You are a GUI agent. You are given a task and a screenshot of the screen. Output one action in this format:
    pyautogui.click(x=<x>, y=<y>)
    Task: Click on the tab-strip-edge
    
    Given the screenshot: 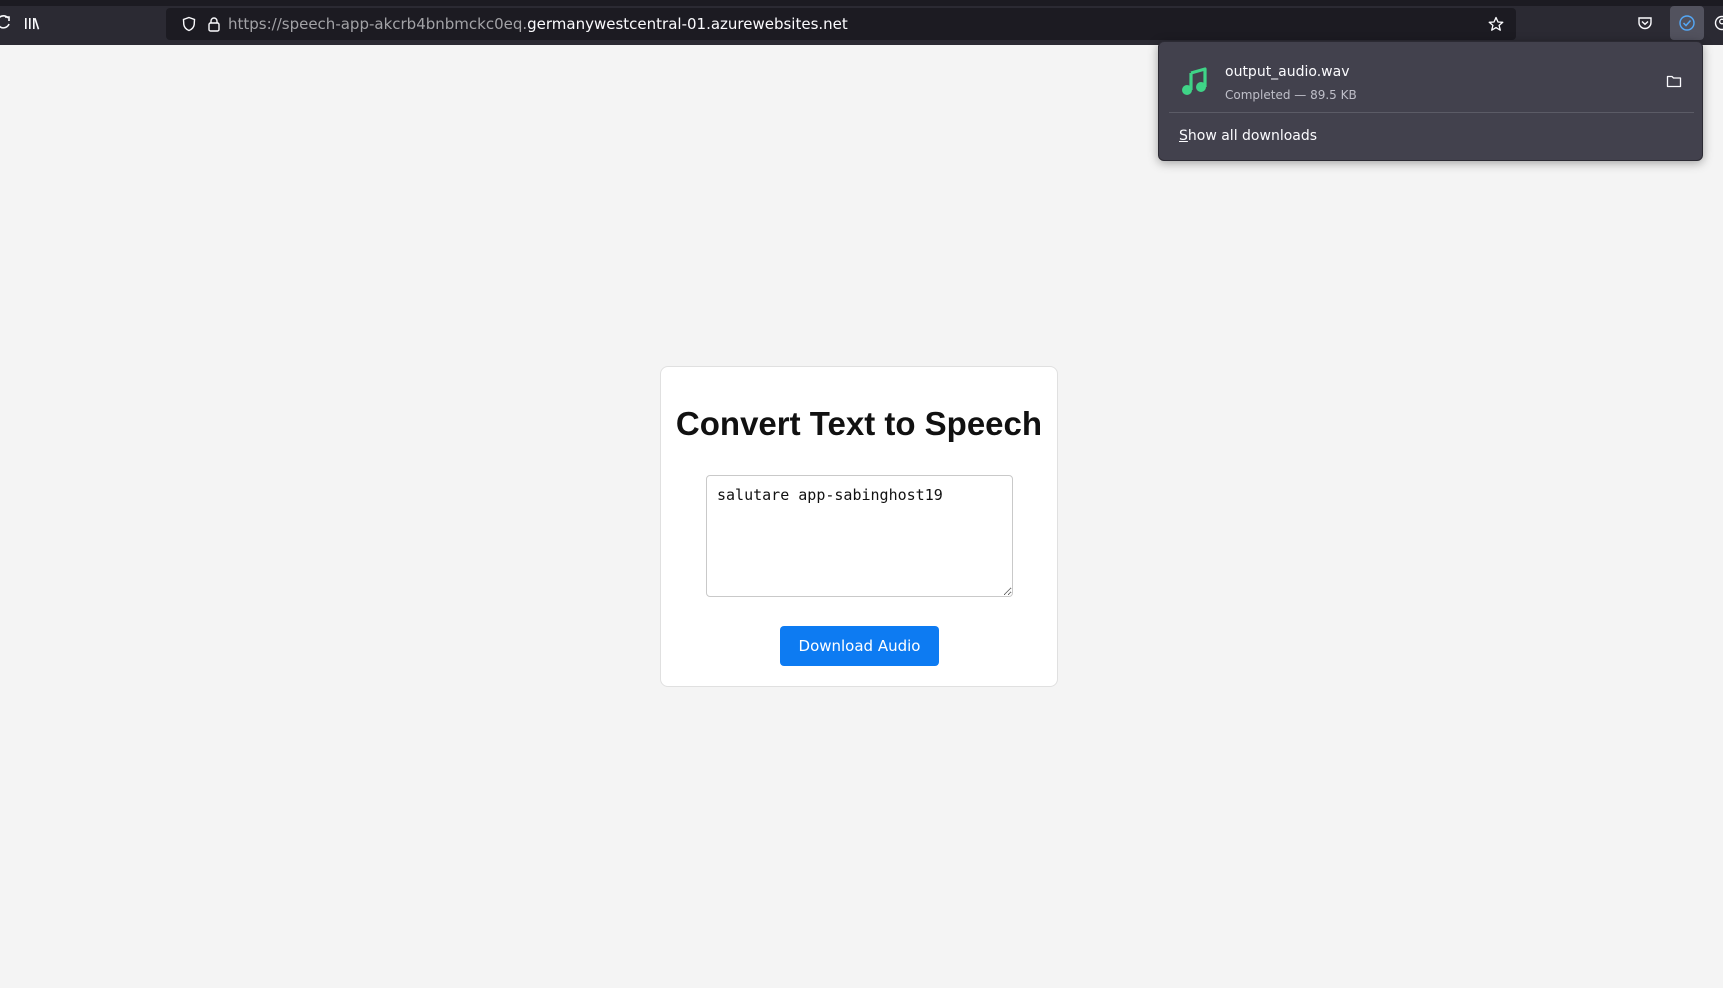 What is the action you would take?
    pyautogui.click(x=861, y=3)
    